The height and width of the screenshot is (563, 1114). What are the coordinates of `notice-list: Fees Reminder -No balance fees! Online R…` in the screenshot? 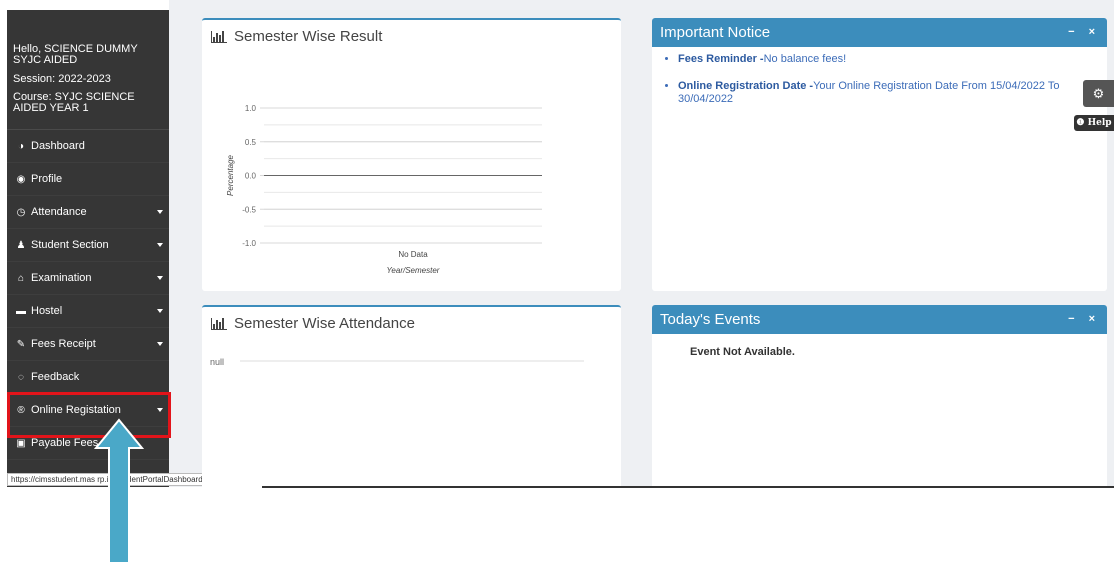 It's located at (879, 76).